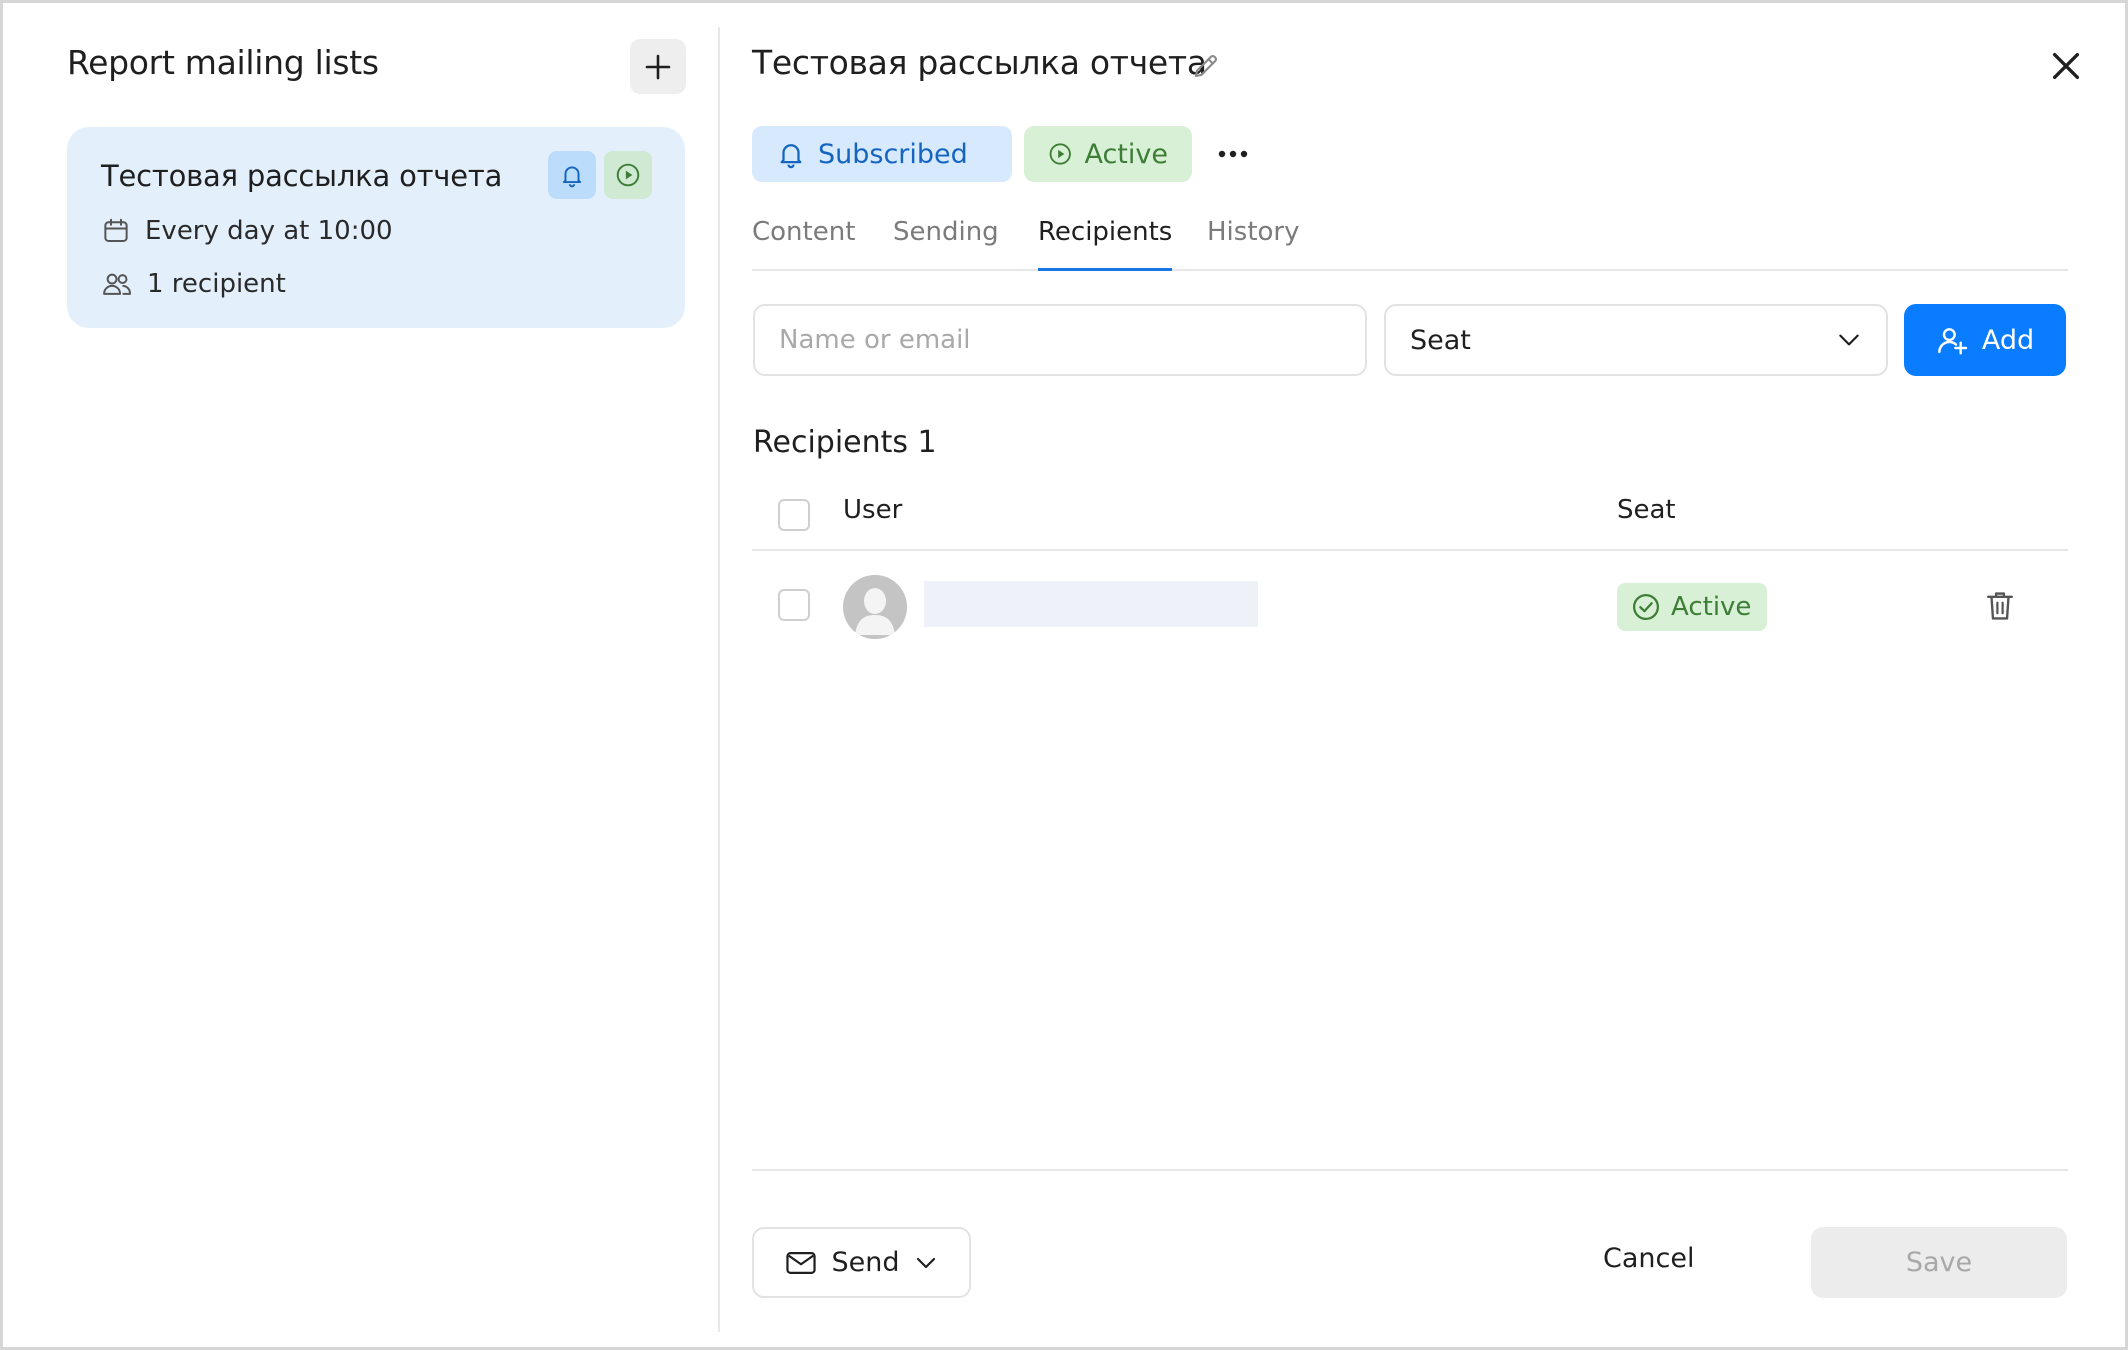 The height and width of the screenshot is (1350, 2128). I want to click on add-recipient-button: Add, so click(1985, 340).